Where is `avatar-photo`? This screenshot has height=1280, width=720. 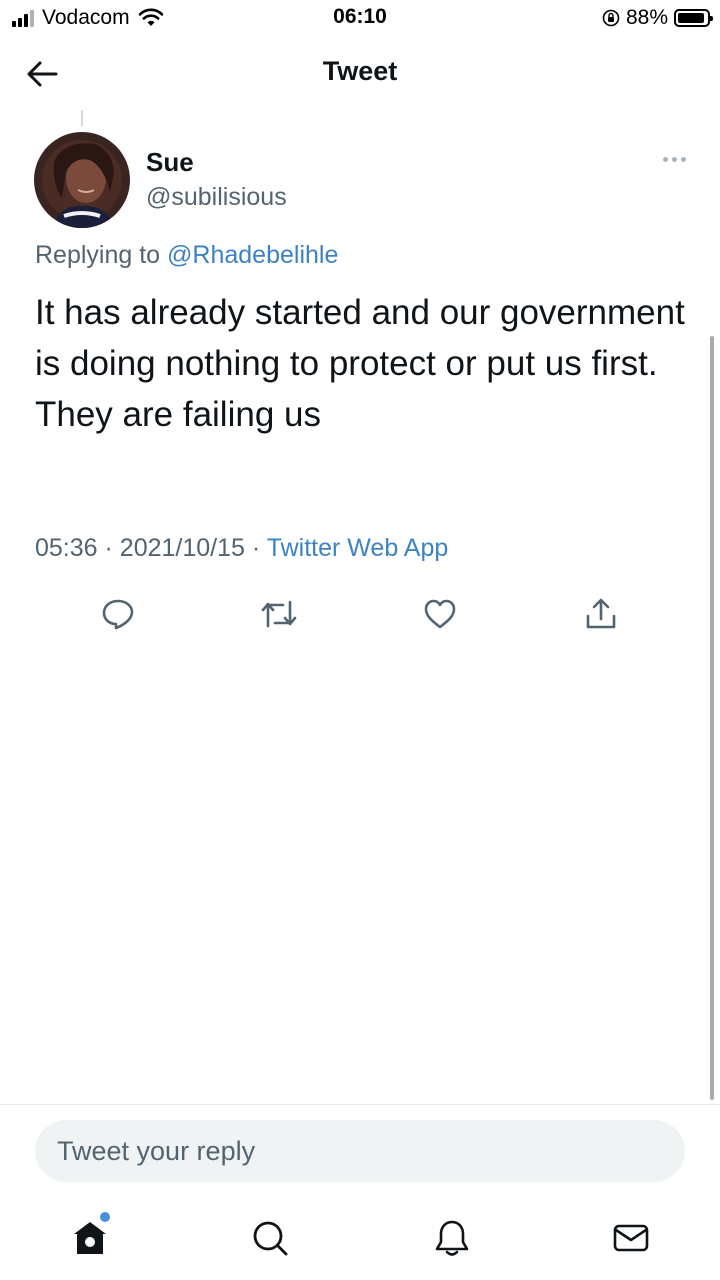
avatar-photo is located at coordinates (82, 180).